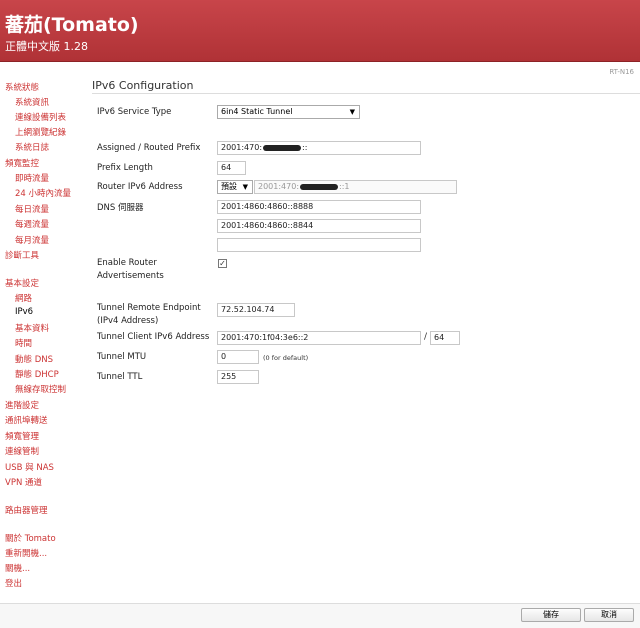 This screenshot has width=640, height=628. Describe the element at coordinates (43, 193) in the screenshot. I see `nav-24h: 24 小時內流量` at that location.